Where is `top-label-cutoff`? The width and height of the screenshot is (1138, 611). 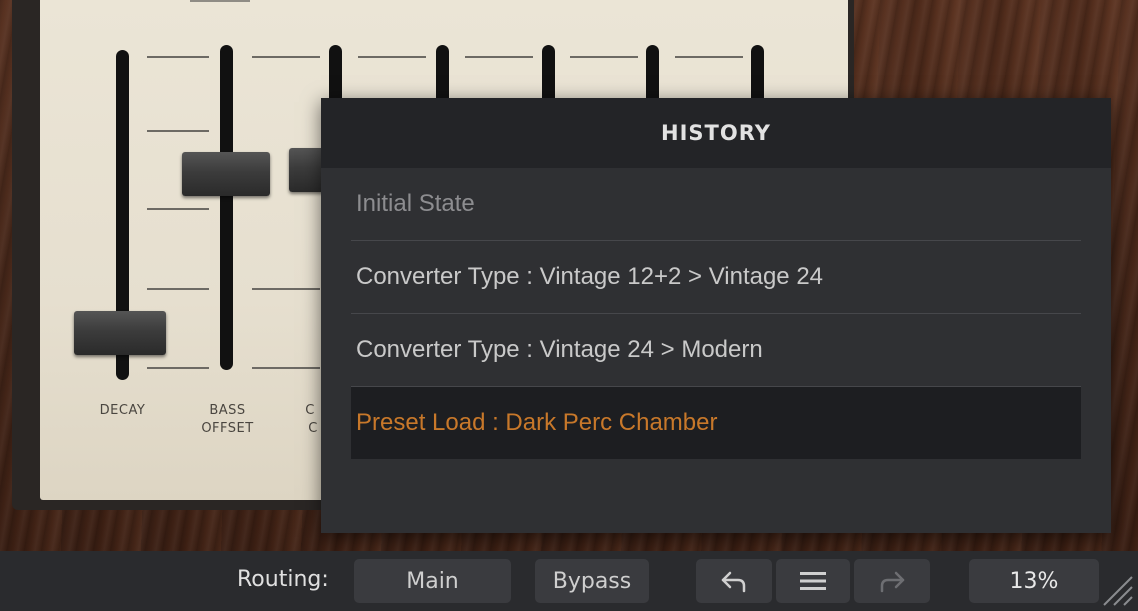
top-label-cutoff is located at coordinates (220, 6).